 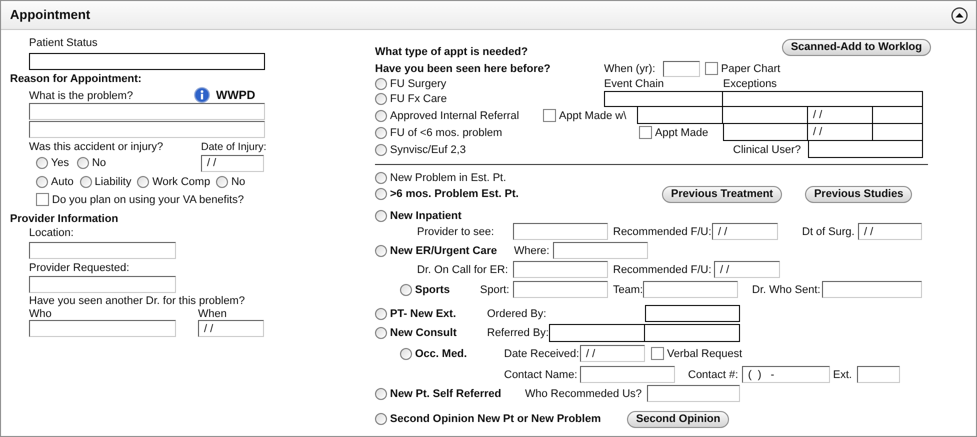 I want to click on field-label: Patient Status, so click(x=63, y=43).